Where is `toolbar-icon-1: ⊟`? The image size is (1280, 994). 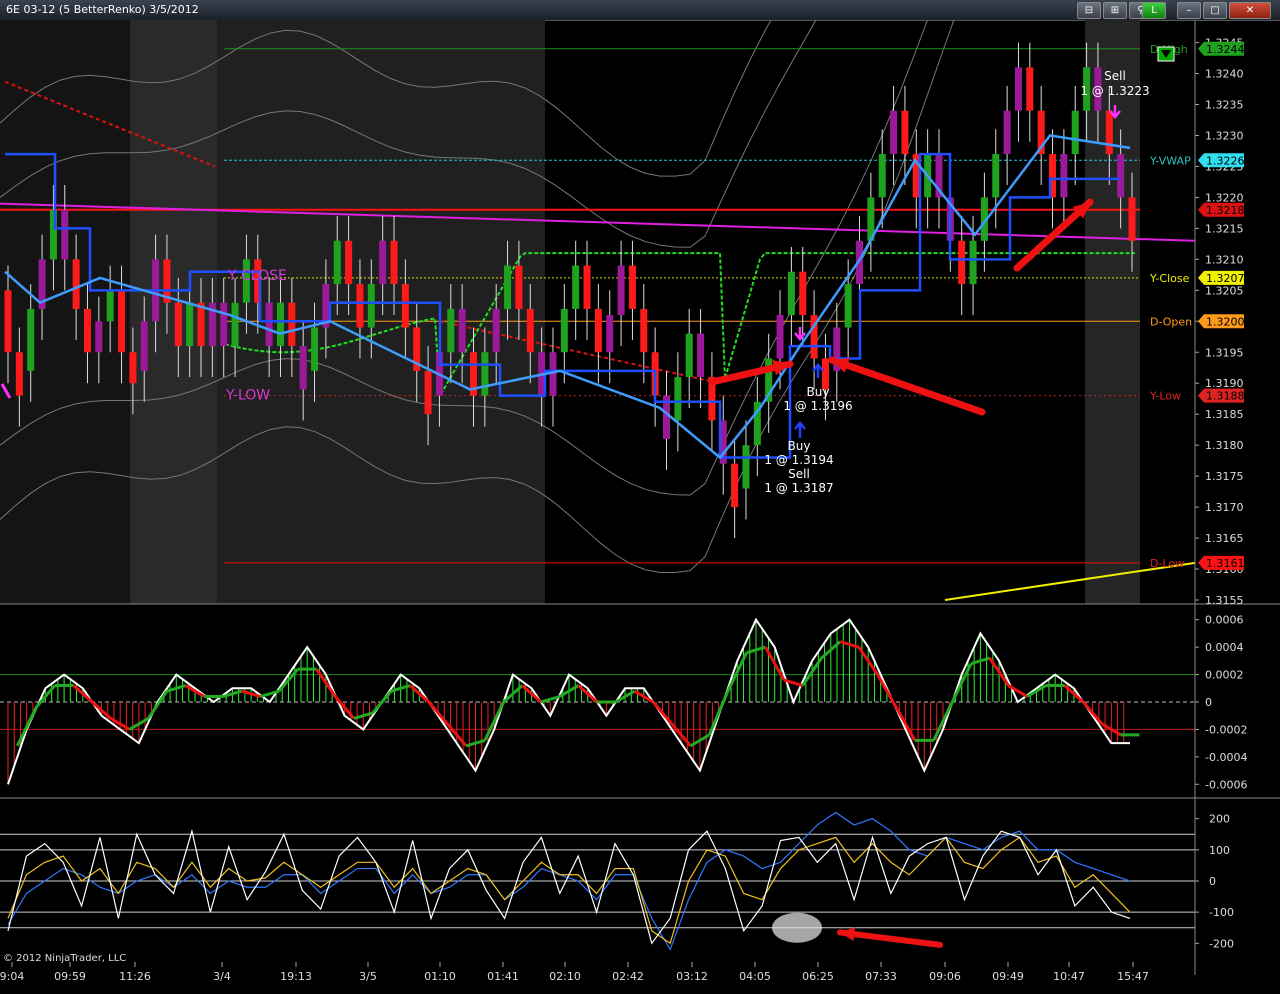
toolbar-icon-1: ⊟ is located at coordinates (1089, 10).